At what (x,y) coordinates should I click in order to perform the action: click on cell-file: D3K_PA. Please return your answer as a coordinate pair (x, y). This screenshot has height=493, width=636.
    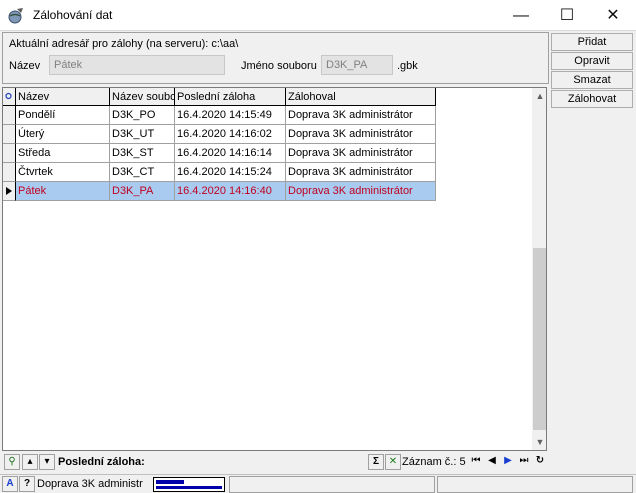
    Looking at the image, I should click on (142, 191).